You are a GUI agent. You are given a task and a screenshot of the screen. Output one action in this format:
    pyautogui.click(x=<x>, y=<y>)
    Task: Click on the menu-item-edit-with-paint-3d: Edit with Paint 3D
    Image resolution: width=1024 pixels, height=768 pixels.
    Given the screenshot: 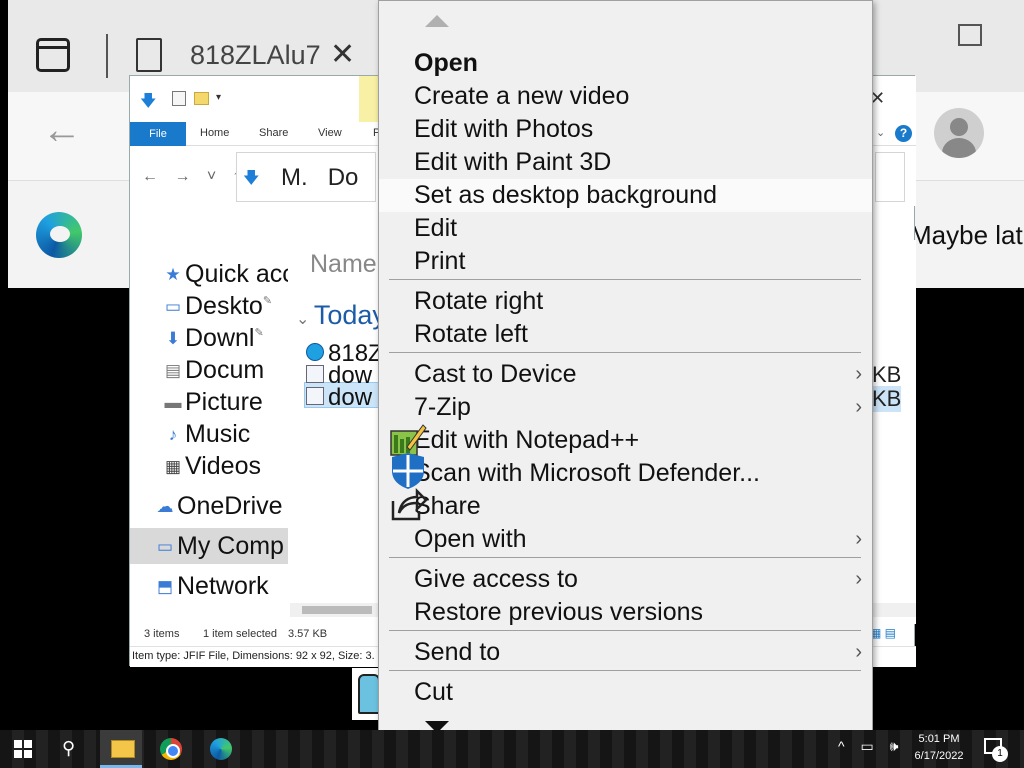 What is the action you would take?
    pyautogui.click(x=625, y=162)
    